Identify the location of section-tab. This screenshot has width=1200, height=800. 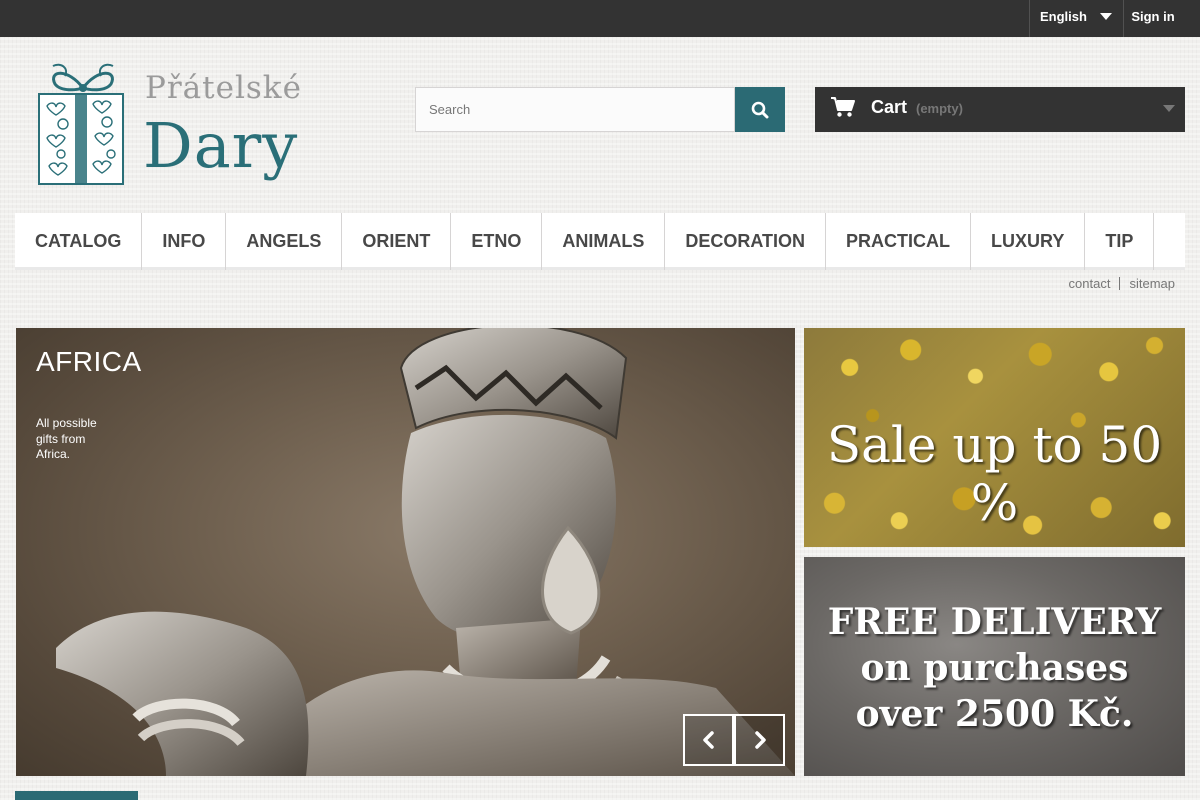
(76, 795).